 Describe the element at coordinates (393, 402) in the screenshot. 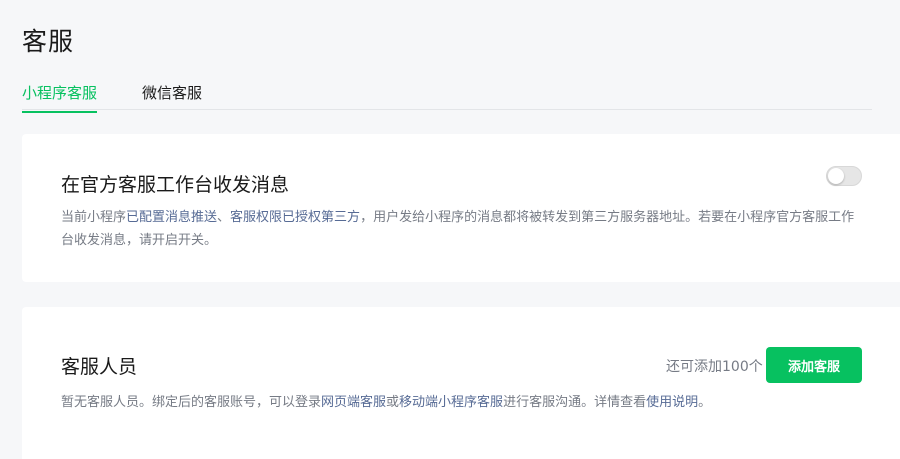

I see `desc-text: 或` at that location.